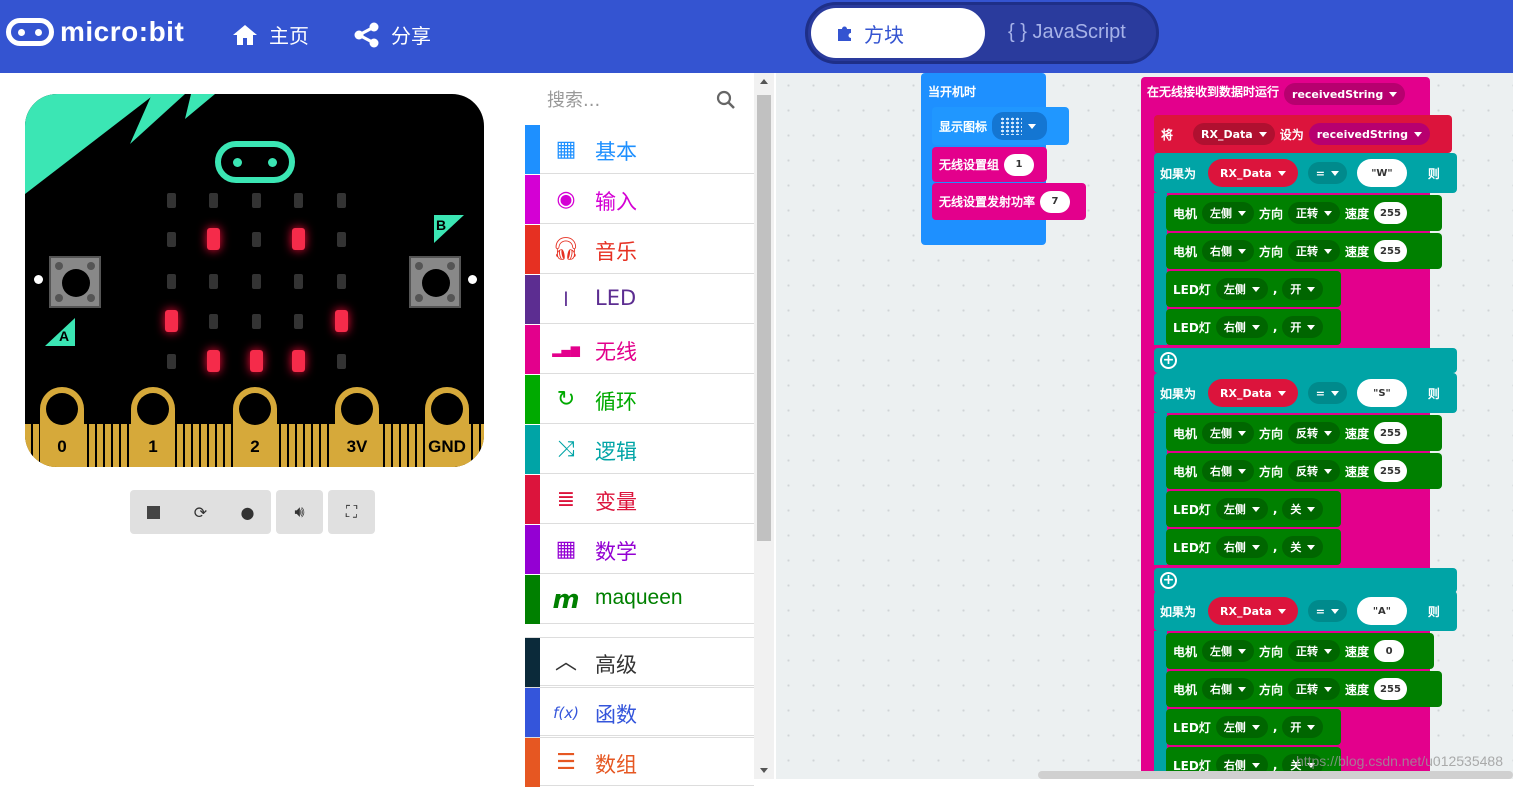 Image resolution: width=1513 pixels, height=787 pixels. Describe the element at coordinates (898, 33) in the screenshot. I see `tab-blocks: 方块` at that location.